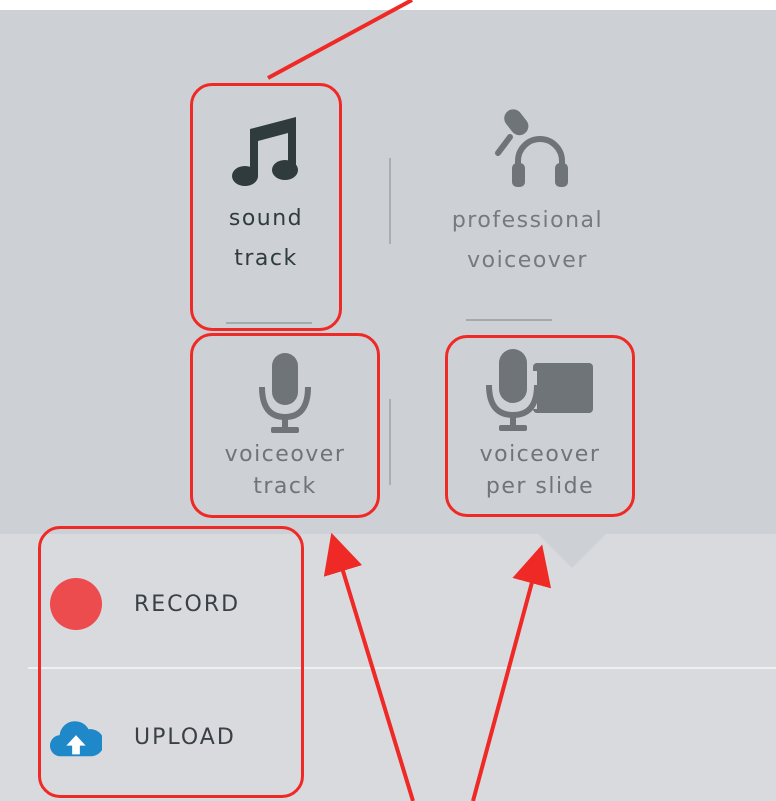 Image resolution: width=776 pixels, height=801 pixels. Describe the element at coordinates (76, 604) in the screenshot. I see `record-dot-icon` at that location.